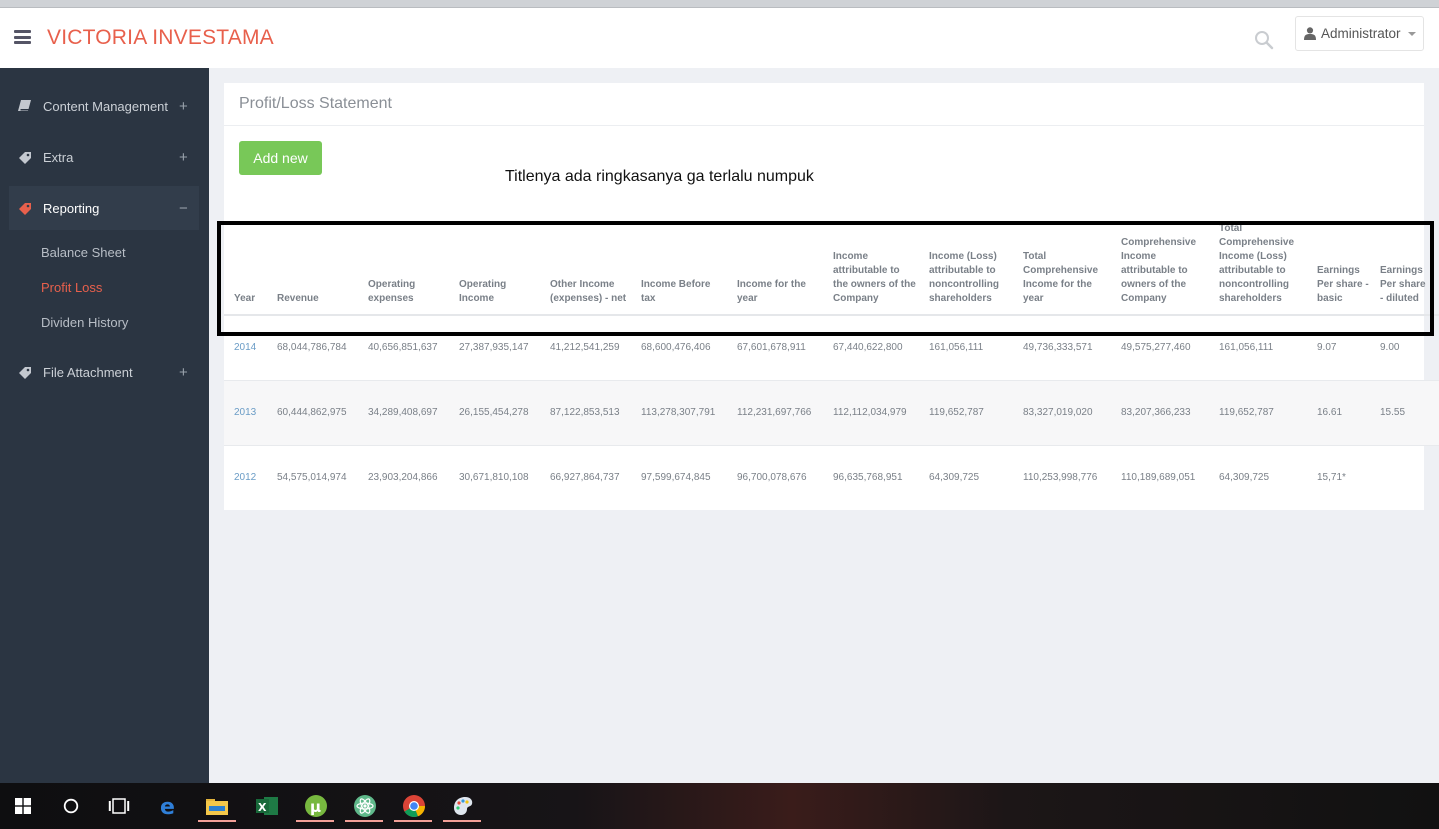  I want to click on cell-eps-basic: 15,71*, so click(1331, 477).